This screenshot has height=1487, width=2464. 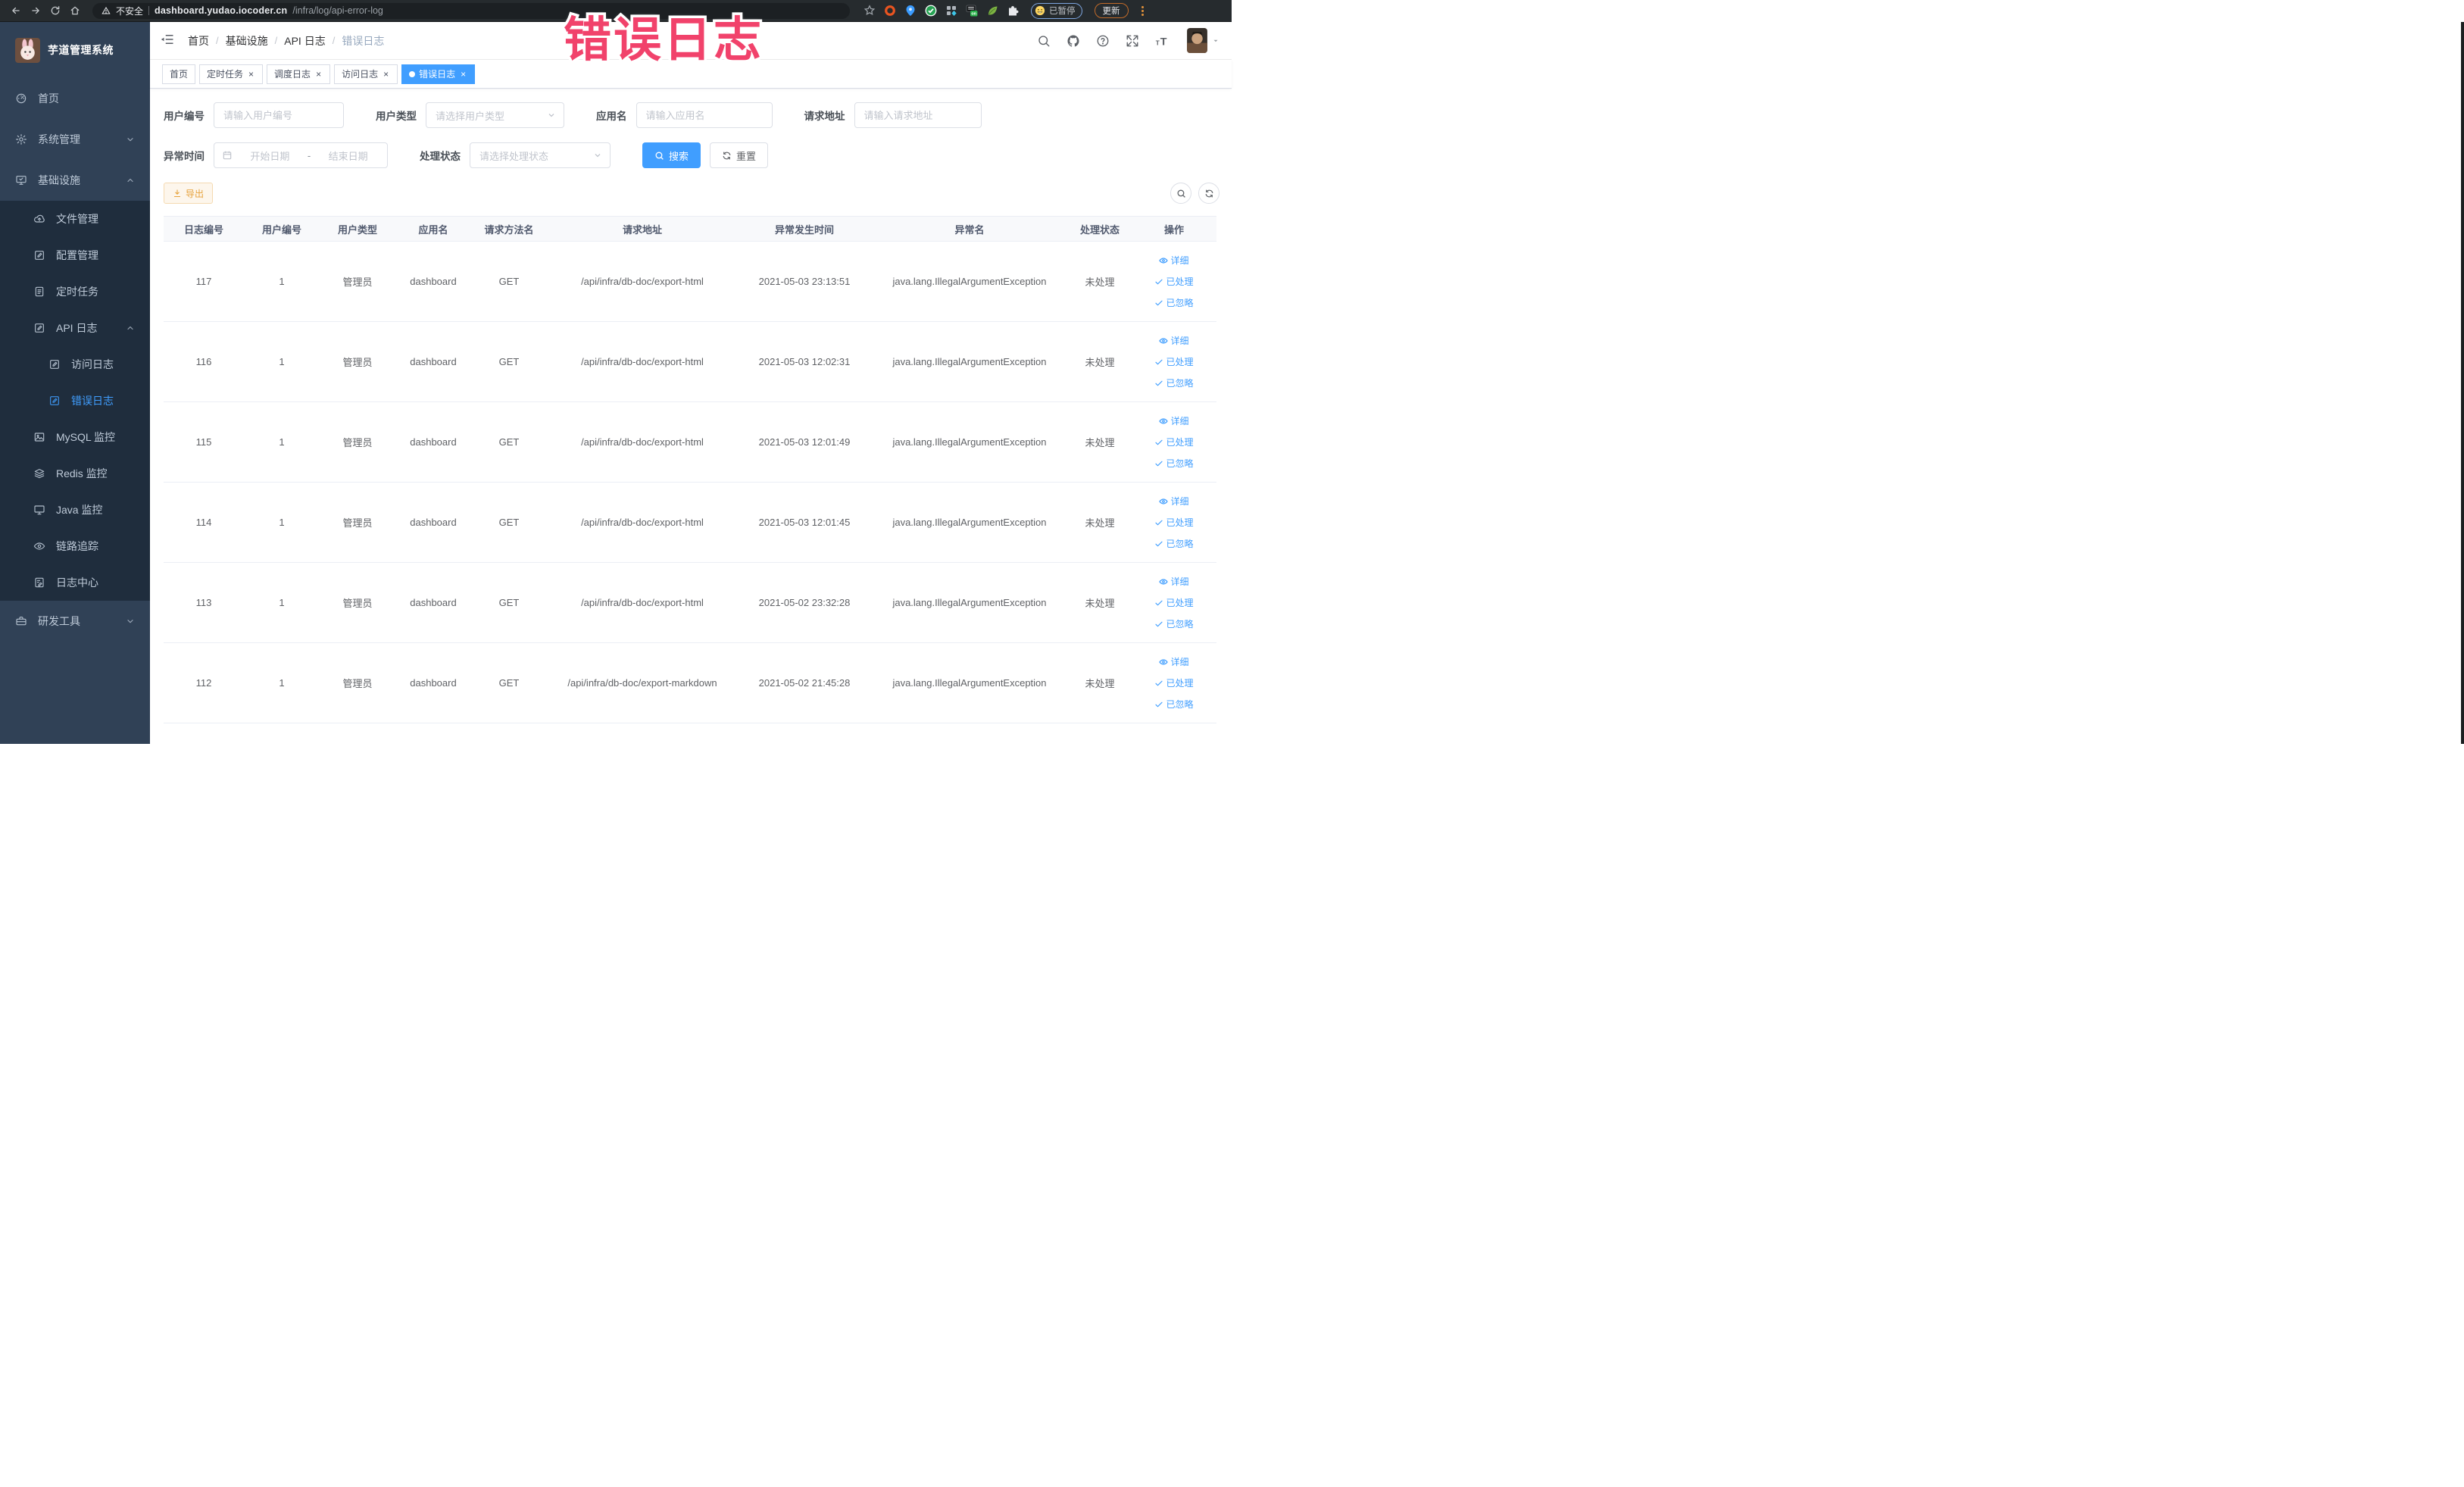 What do you see at coordinates (824, 116) in the screenshot?
I see `filter-label-request-url: 请求地址` at bounding box center [824, 116].